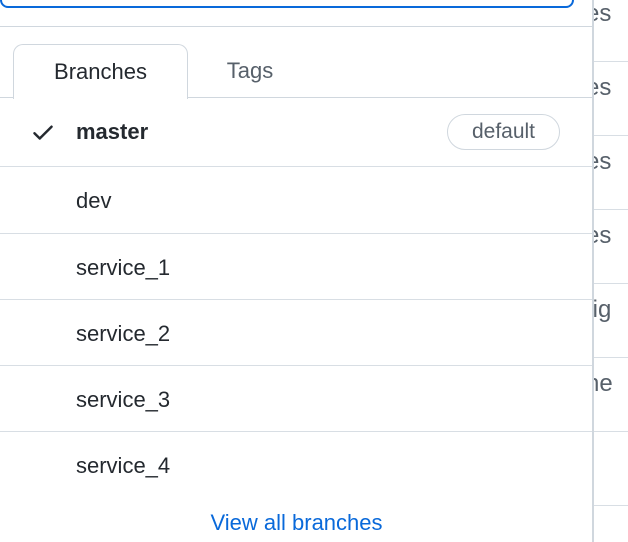  What do you see at coordinates (603, 309) in the screenshot?
I see `background-row-text: tig` at bounding box center [603, 309].